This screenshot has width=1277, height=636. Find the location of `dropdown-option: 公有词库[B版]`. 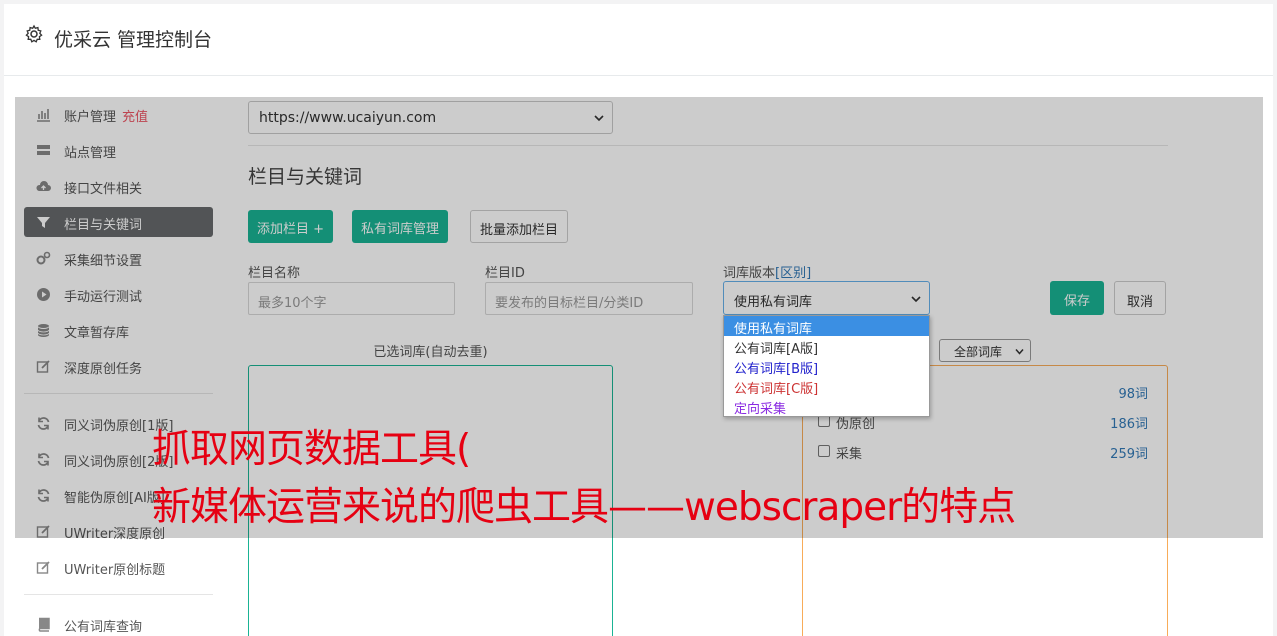

dropdown-option: 公有词库[B版] is located at coordinates (826, 366).